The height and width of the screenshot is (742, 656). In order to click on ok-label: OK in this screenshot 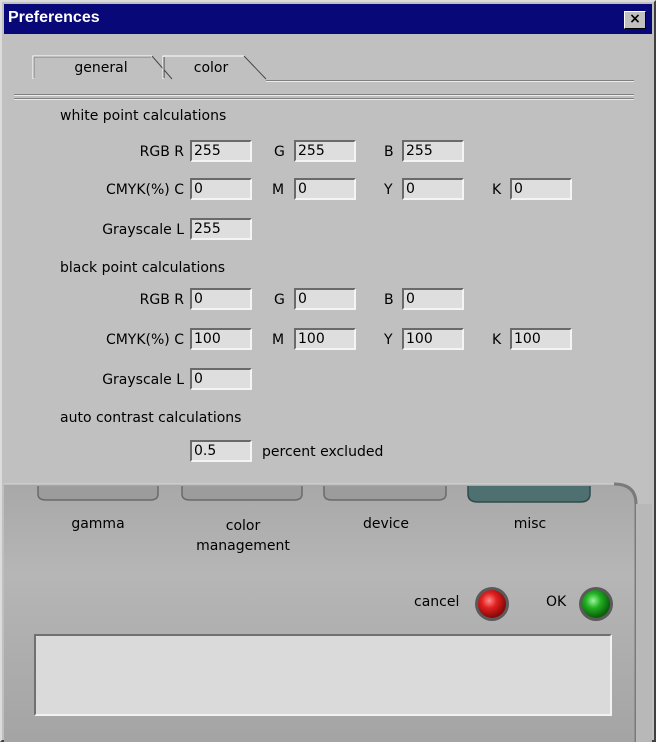, I will do `click(556, 602)`.